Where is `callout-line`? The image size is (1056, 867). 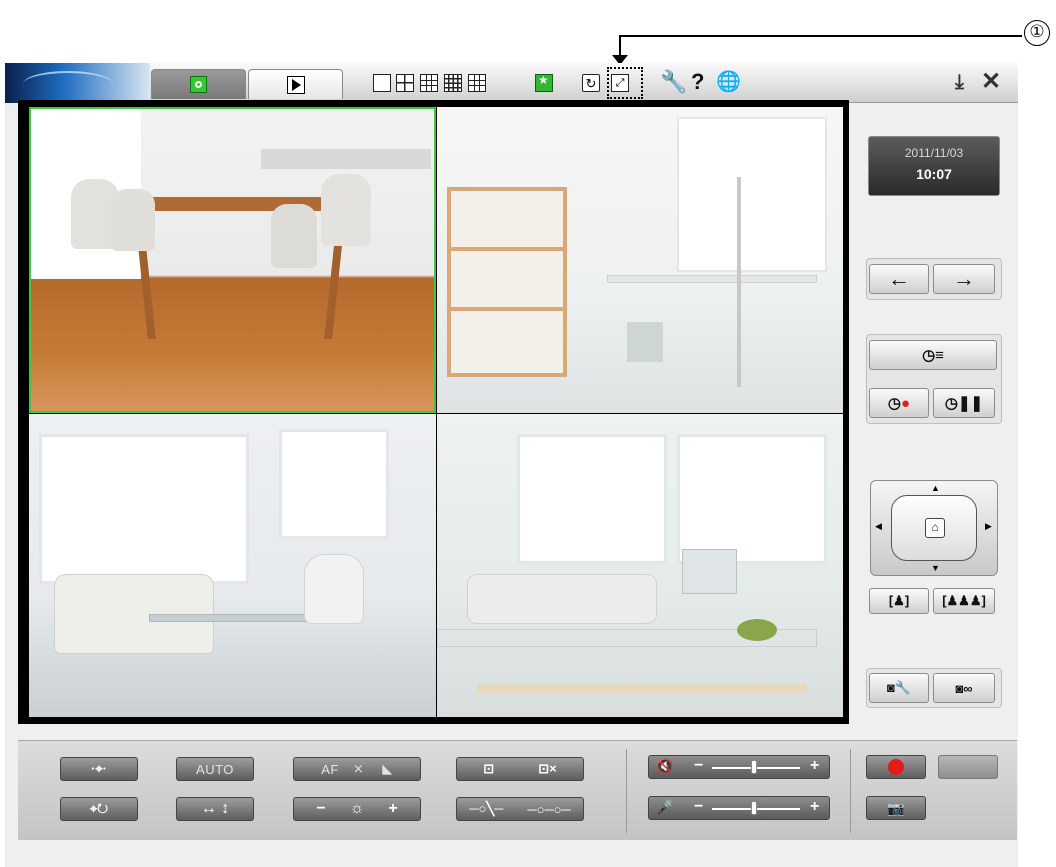 callout-line is located at coordinates (820, 36).